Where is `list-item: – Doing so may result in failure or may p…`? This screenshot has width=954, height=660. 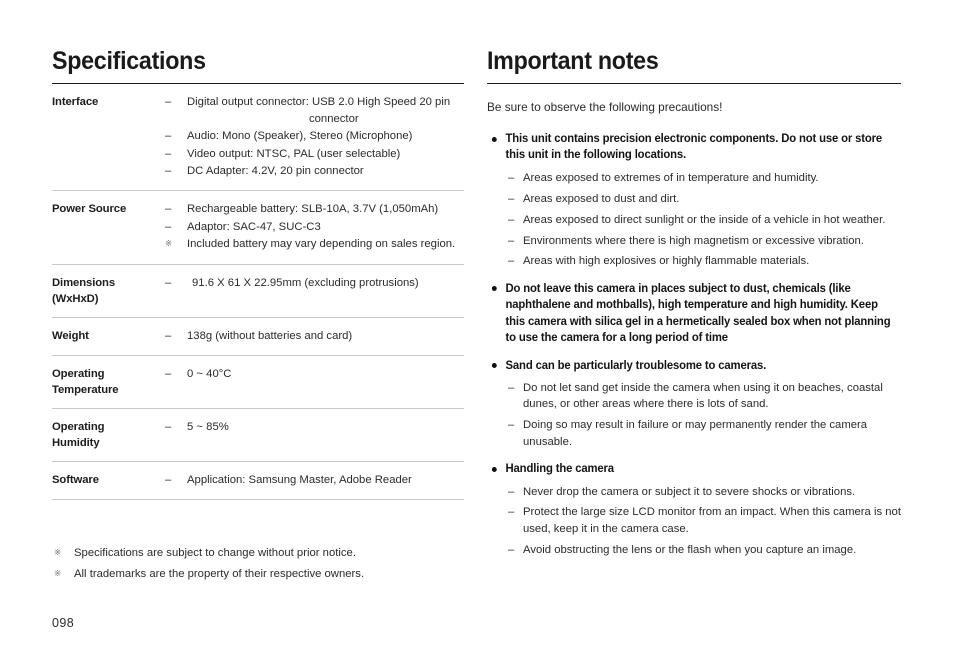
list-item: – Doing so may result in failure or may p… is located at coordinates (694, 433).